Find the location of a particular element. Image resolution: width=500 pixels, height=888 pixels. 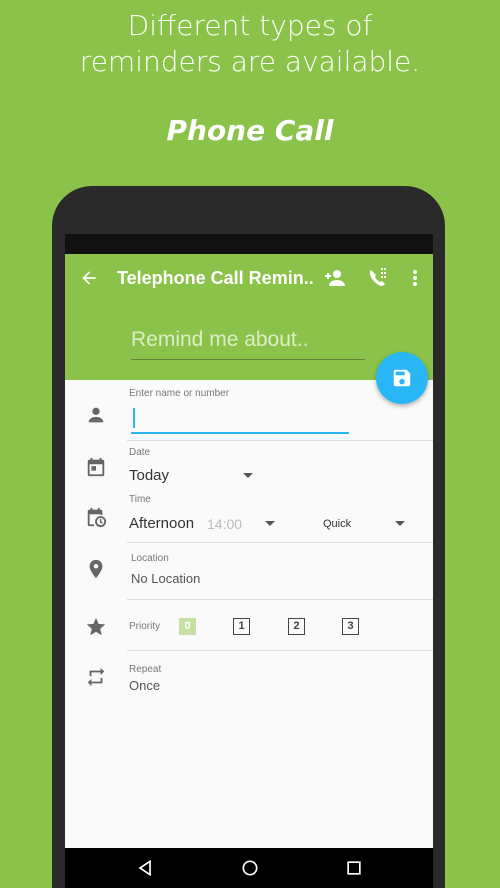

priority-option-0: 0 is located at coordinates (187, 626).